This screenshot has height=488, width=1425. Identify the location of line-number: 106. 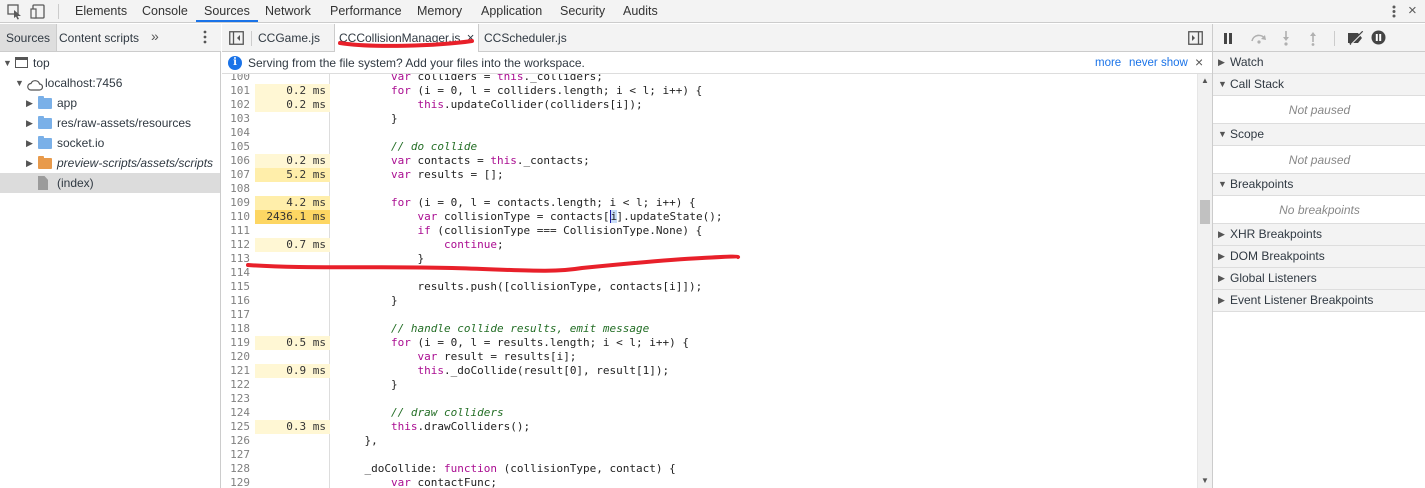
(236, 160).